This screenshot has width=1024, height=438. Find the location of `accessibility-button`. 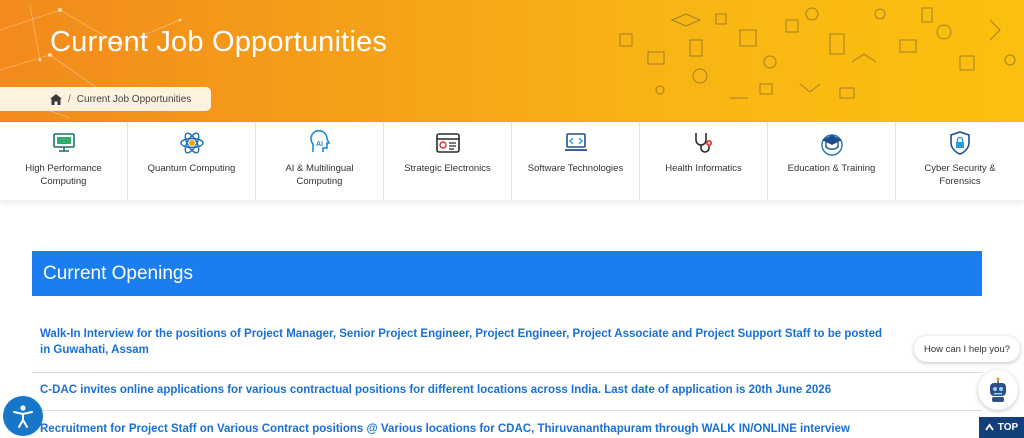

accessibility-button is located at coordinates (23, 416).